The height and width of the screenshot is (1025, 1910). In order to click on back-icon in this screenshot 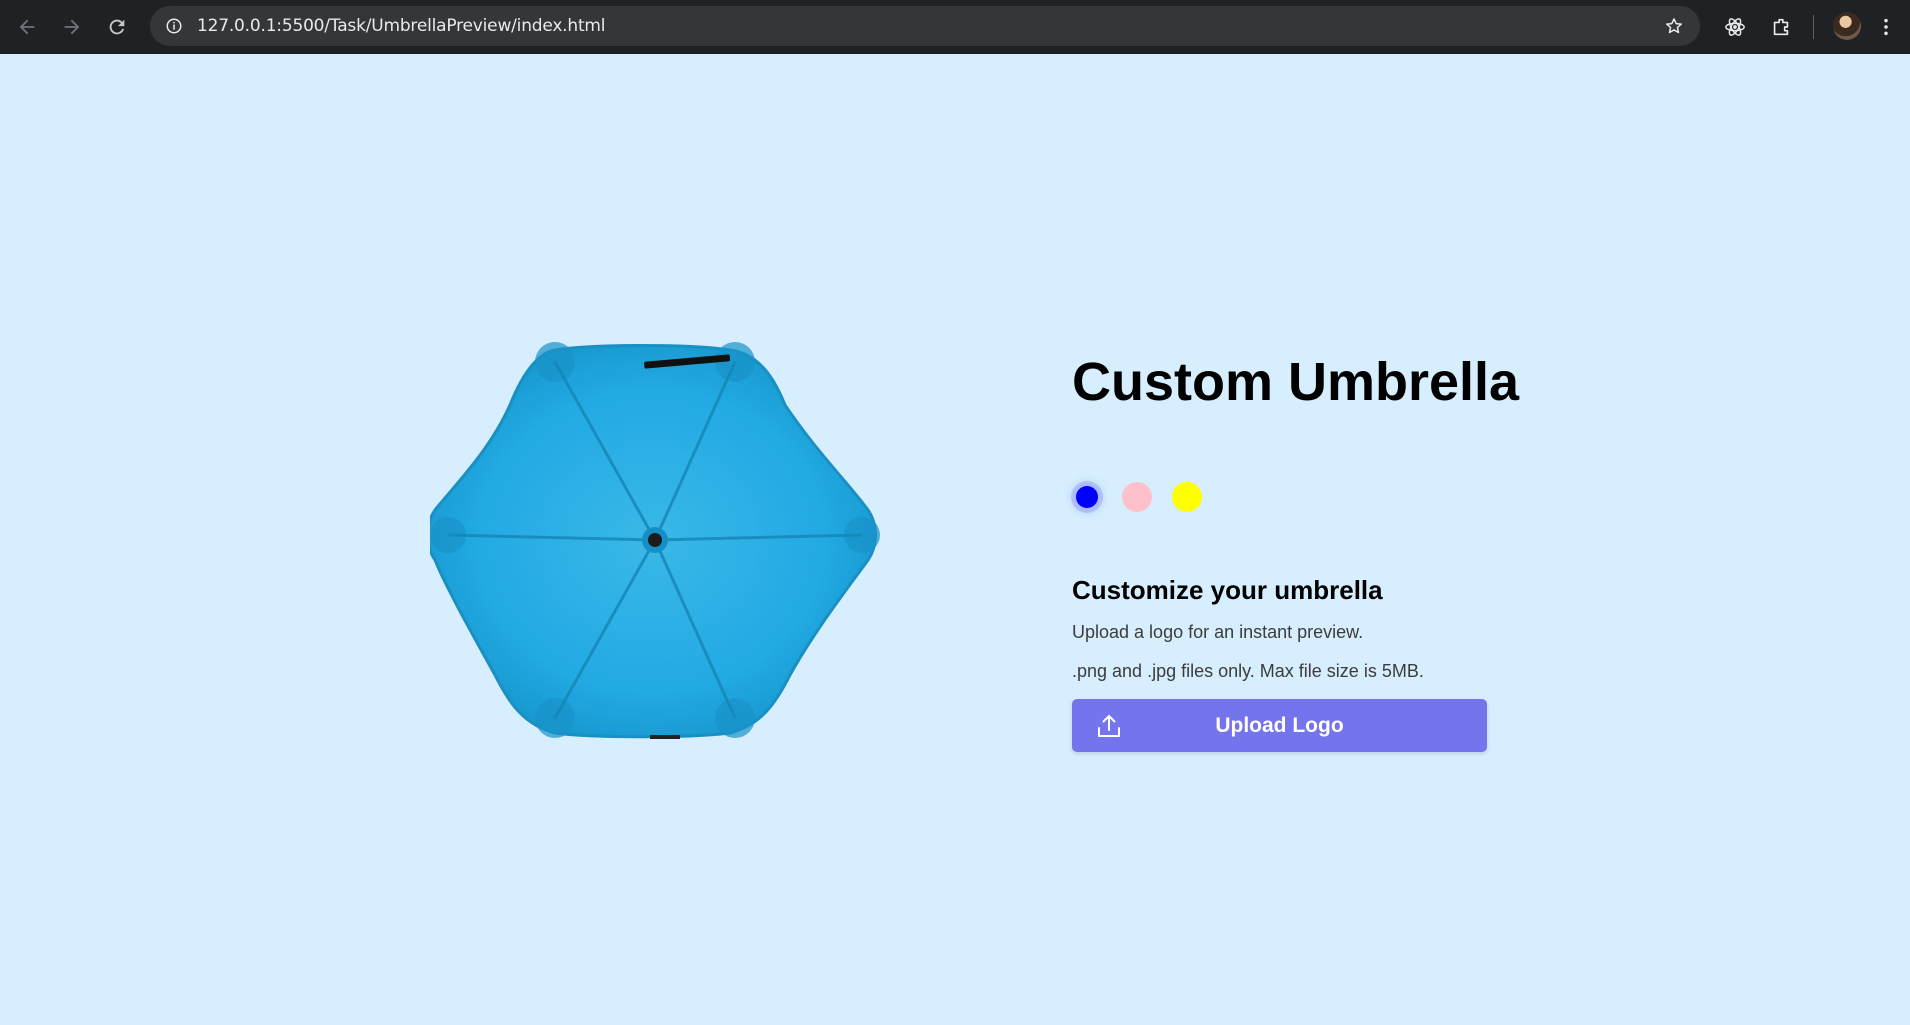, I will do `click(27, 27)`.